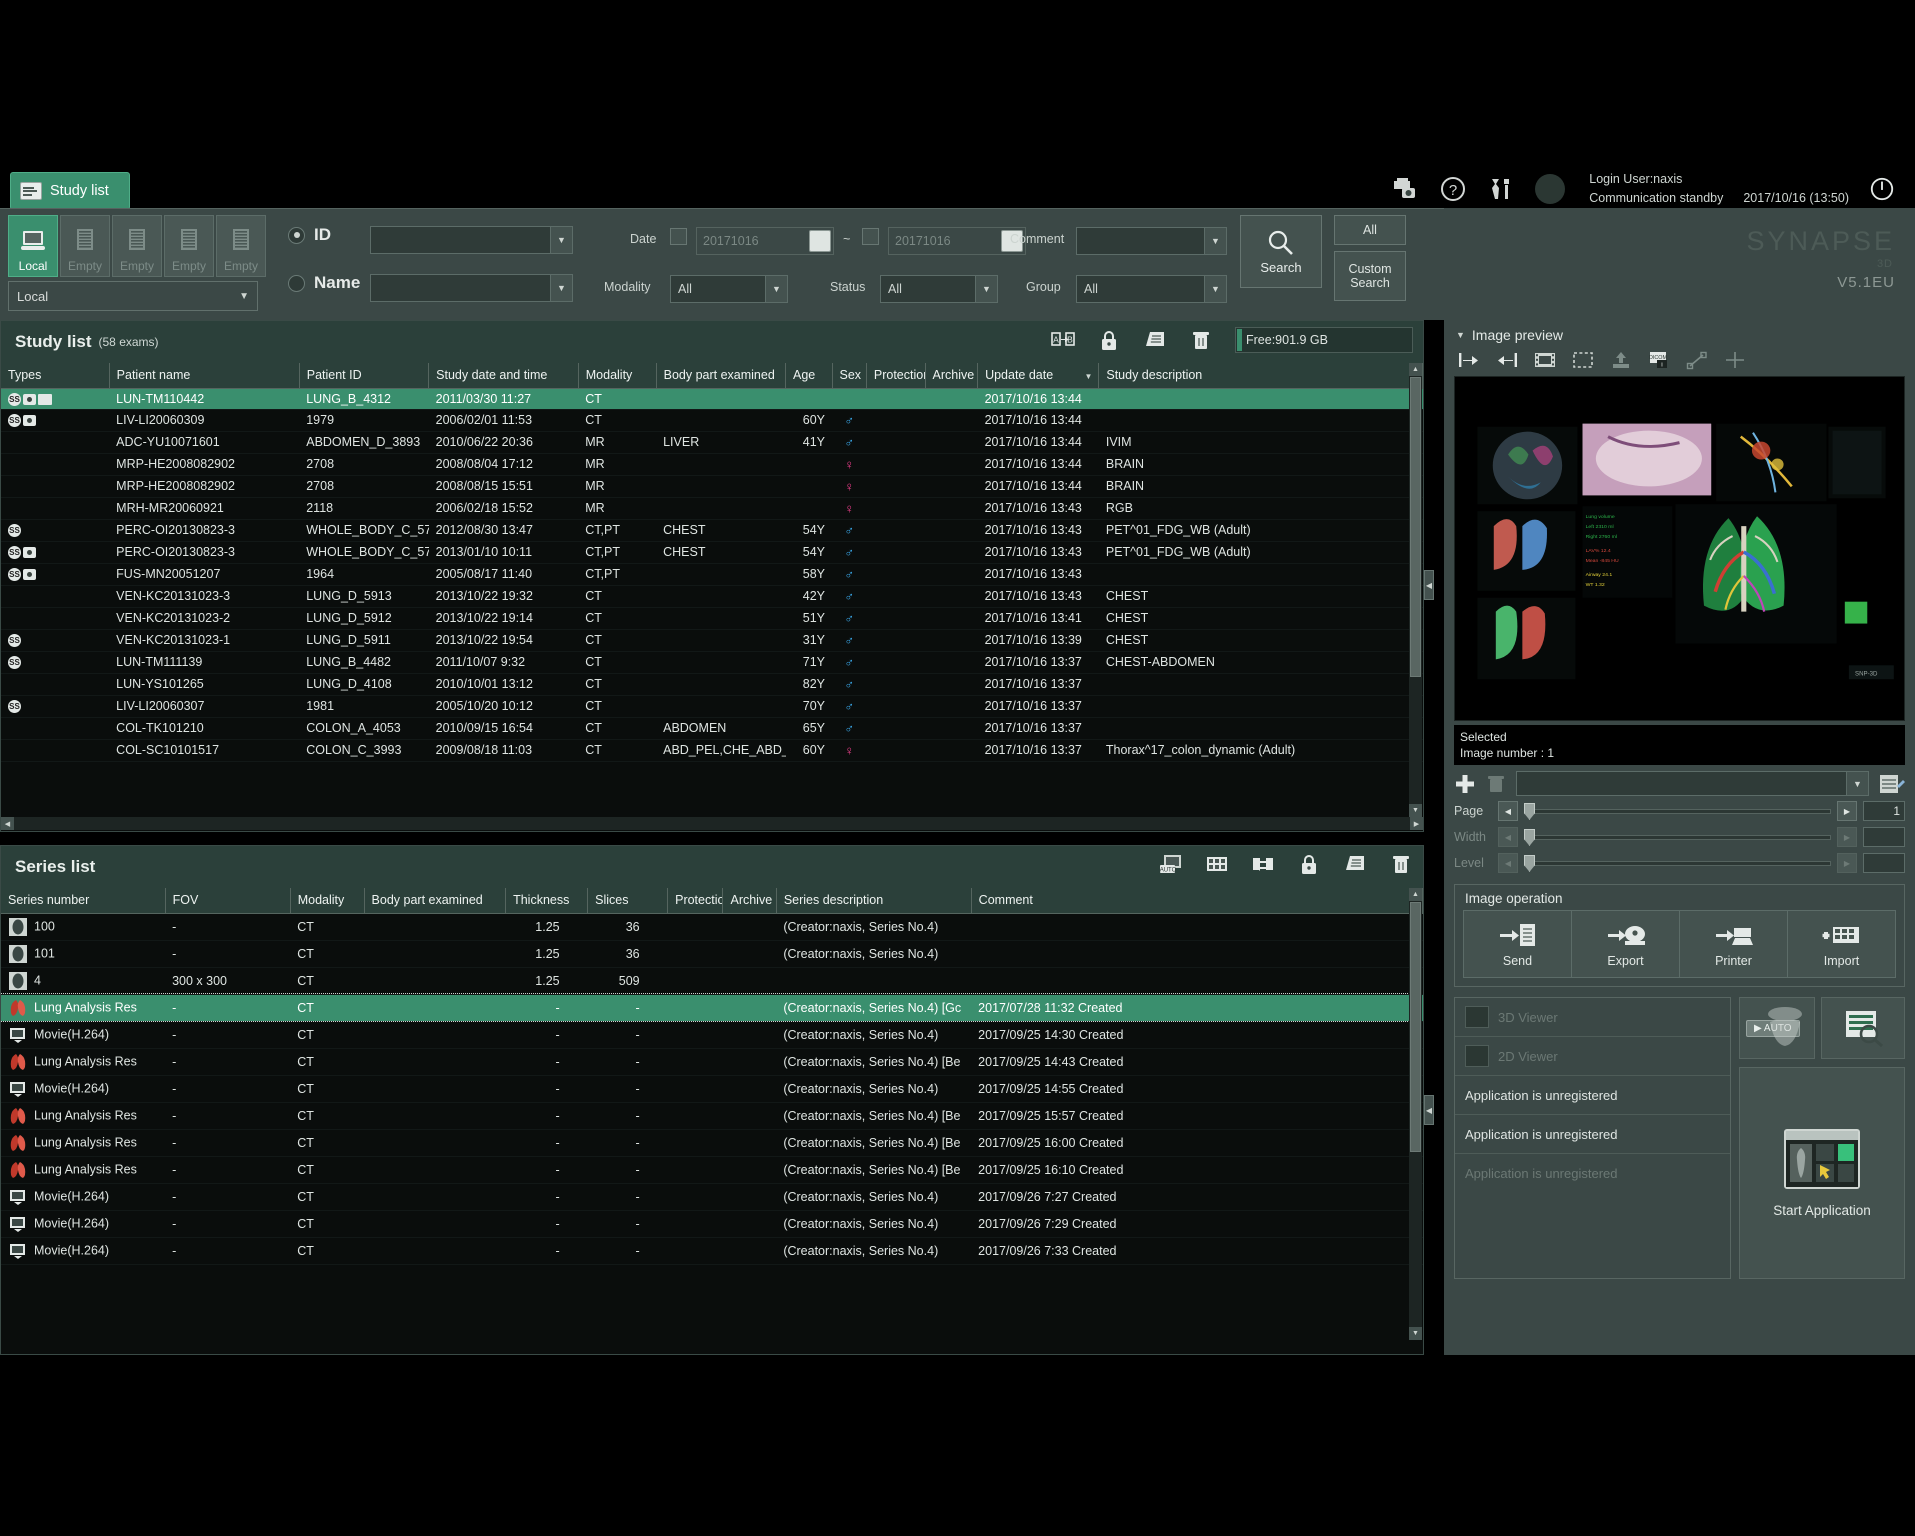 This screenshot has width=1915, height=1536. Describe the element at coordinates (1501, 189) in the screenshot. I see `tools-icon` at that location.